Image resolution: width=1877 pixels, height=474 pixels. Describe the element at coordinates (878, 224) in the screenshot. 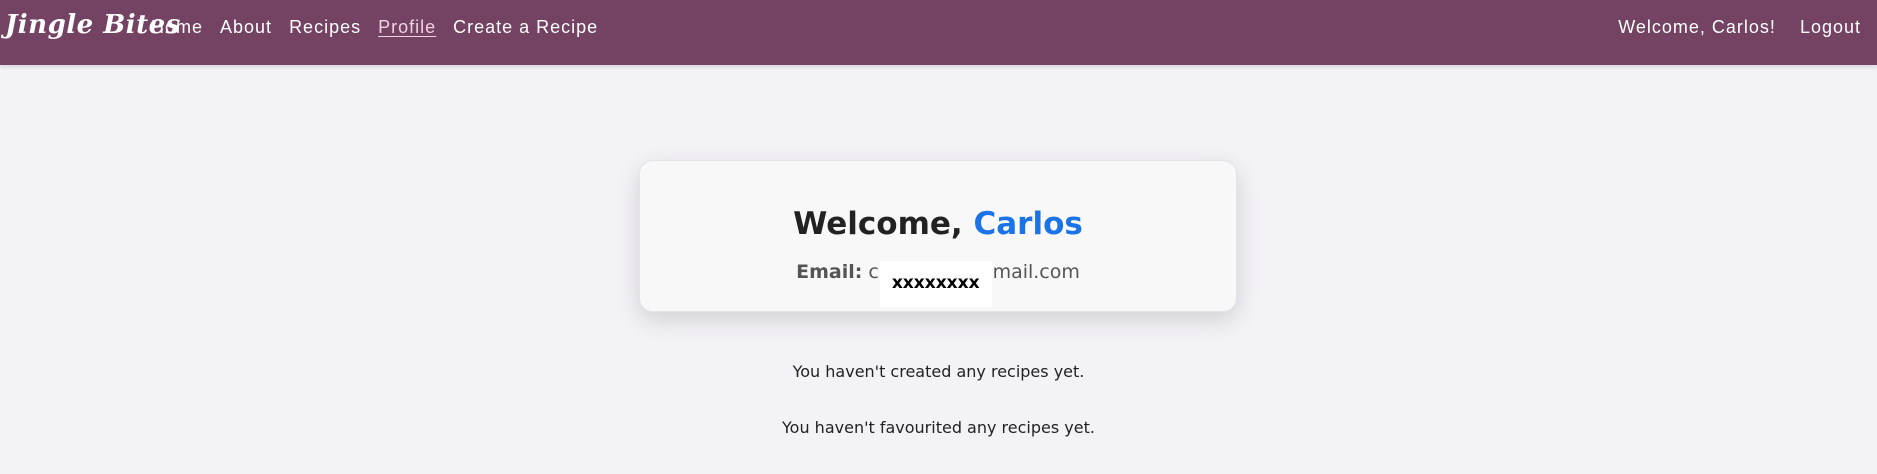

I see `welcome-prefix: Welcome,` at that location.